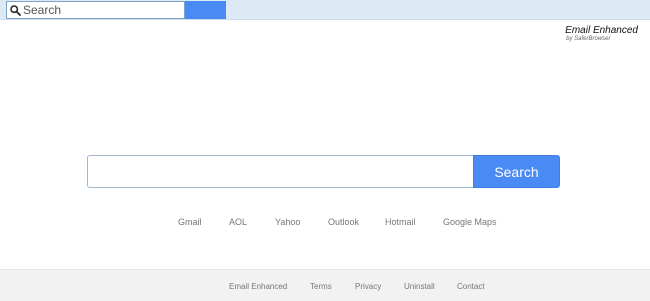 The width and height of the screenshot is (650, 301). What do you see at coordinates (15, 10) in the screenshot?
I see `magnifier-icon` at bounding box center [15, 10].